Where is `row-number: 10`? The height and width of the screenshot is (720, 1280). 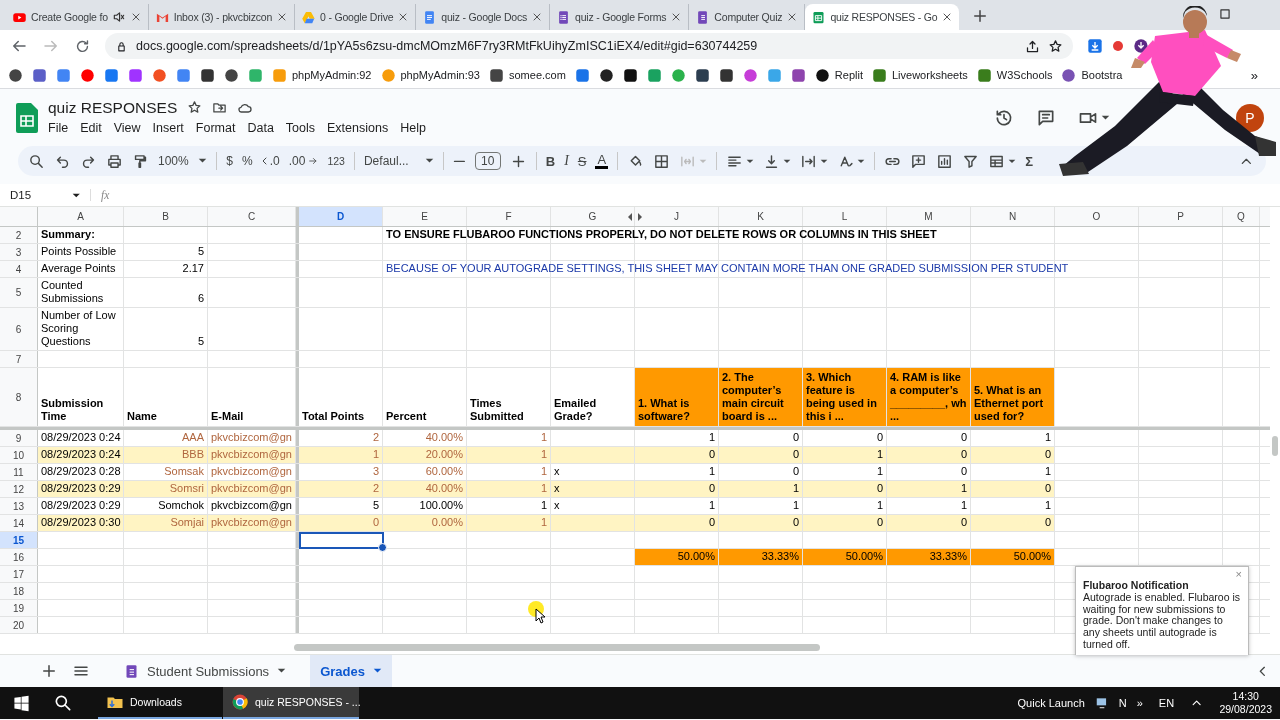 row-number: 10 is located at coordinates (19, 455).